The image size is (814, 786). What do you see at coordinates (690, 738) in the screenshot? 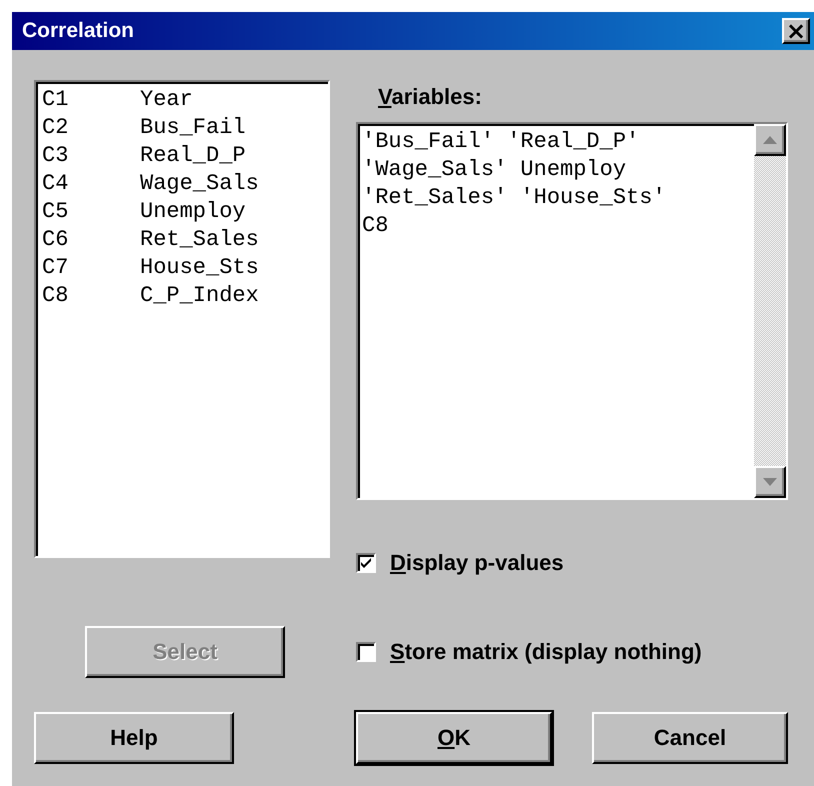
I see `dialog-button: Cancel` at bounding box center [690, 738].